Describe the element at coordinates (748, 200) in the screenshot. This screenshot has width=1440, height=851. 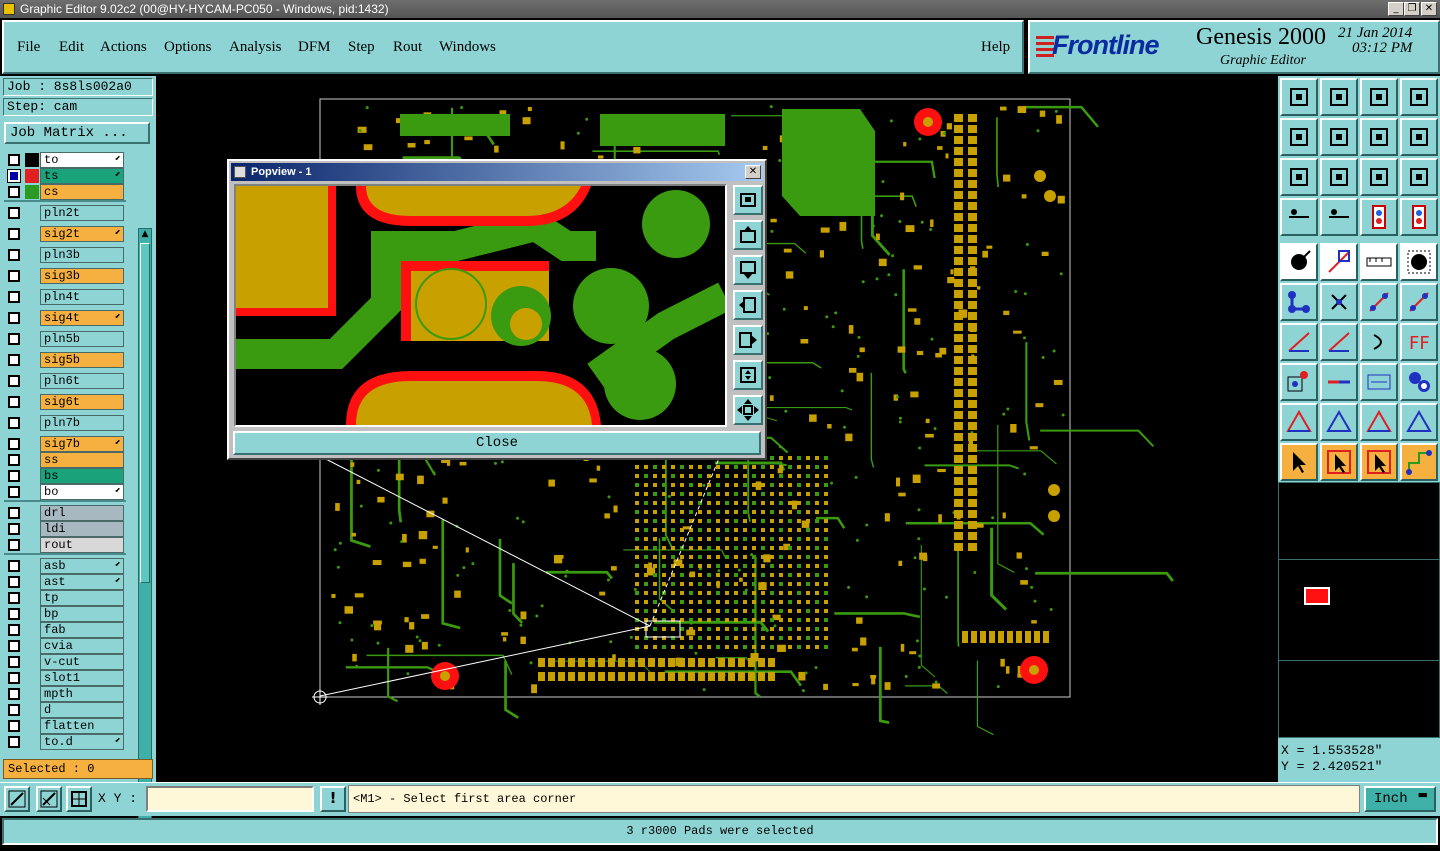
I see `popview-zoom-home-button` at that location.